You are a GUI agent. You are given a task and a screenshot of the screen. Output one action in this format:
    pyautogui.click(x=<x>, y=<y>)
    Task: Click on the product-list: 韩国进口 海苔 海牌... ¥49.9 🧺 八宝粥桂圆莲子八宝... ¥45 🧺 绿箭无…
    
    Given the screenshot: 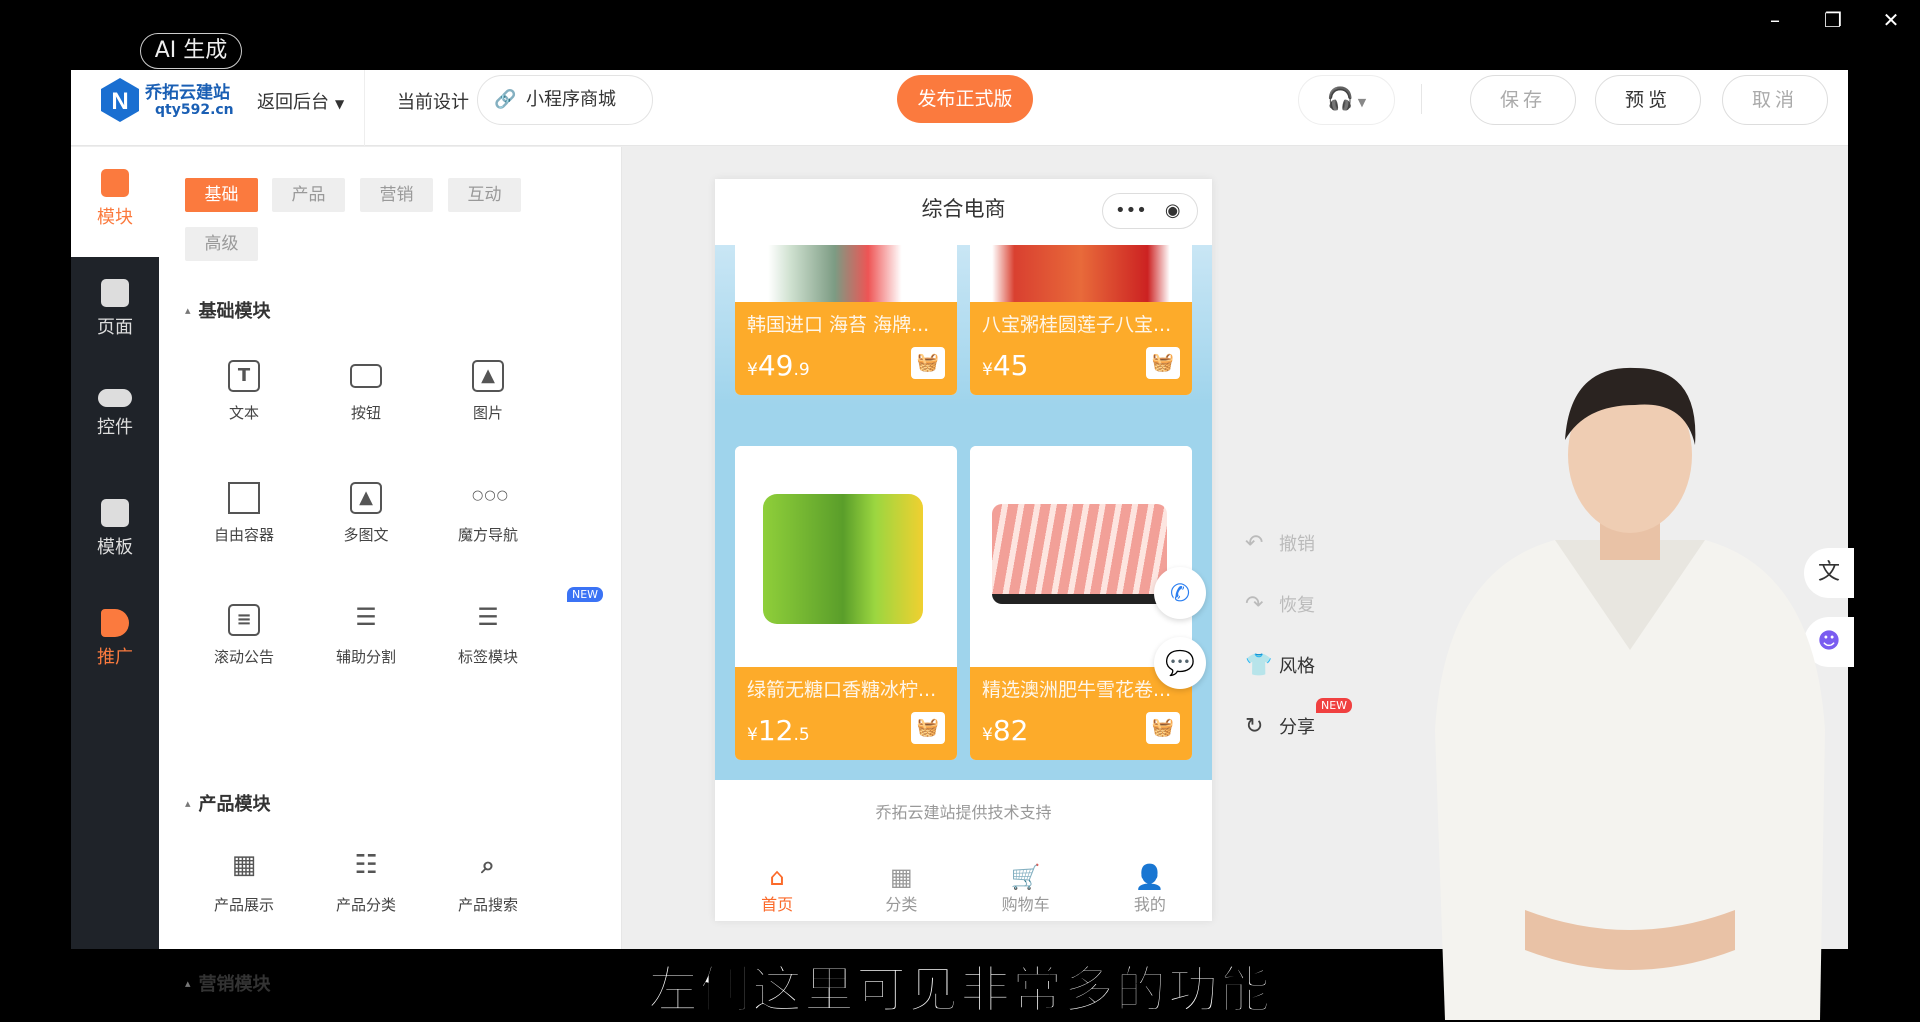 What is the action you would take?
    pyautogui.click(x=963, y=497)
    